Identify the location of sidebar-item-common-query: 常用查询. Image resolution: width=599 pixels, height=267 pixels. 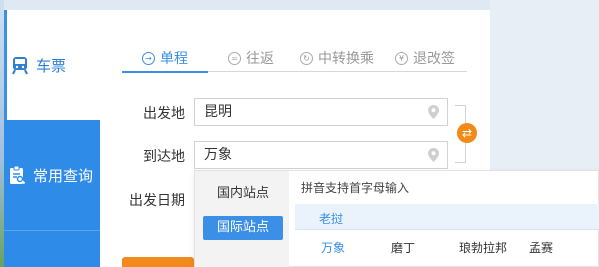
(52, 175).